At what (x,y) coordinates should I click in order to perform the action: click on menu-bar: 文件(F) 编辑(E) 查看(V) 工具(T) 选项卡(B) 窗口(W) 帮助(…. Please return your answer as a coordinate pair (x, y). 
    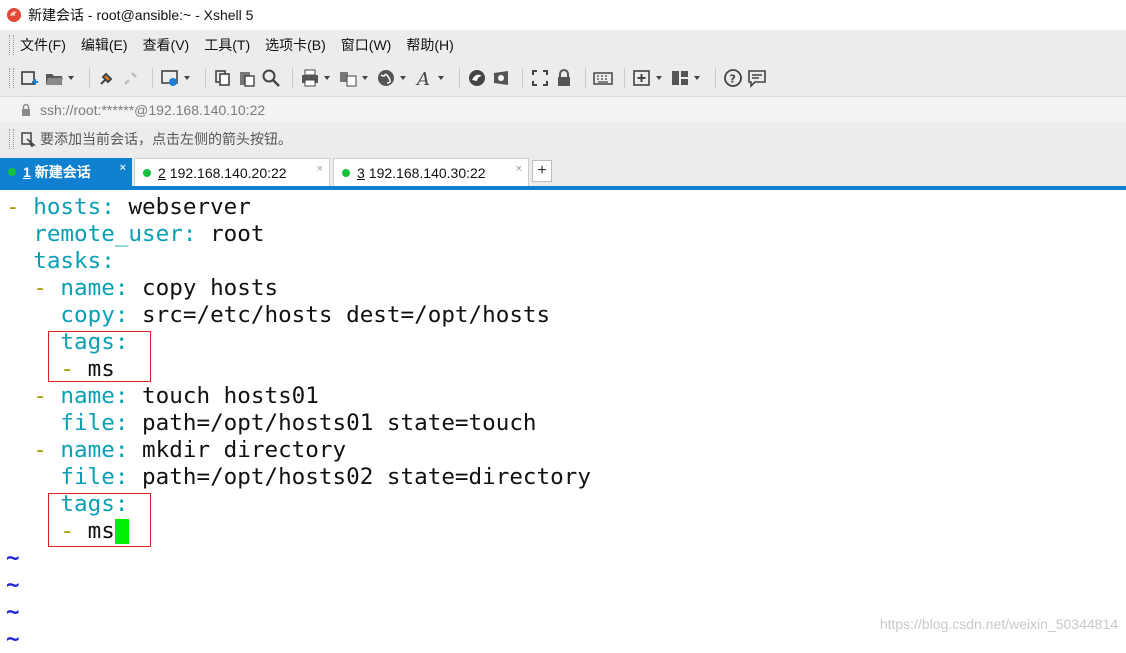
    Looking at the image, I should click on (563, 45).